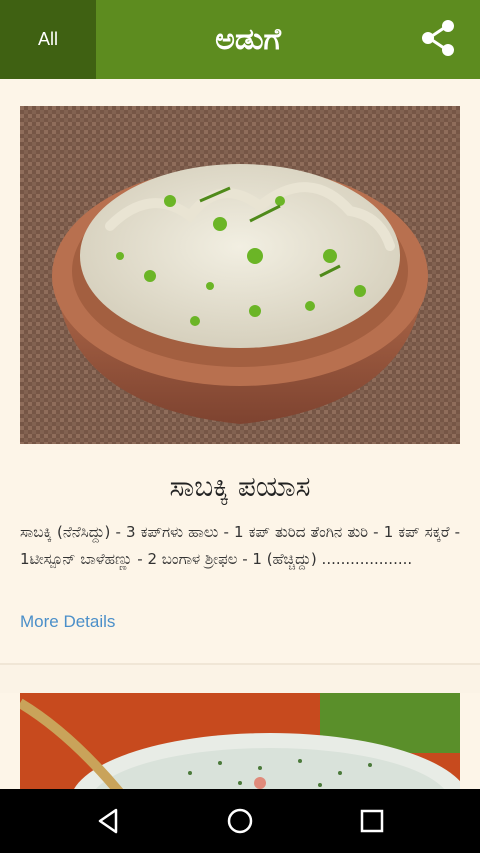 The height and width of the screenshot is (853, 480). I want to click on system-nav-bar, so click(240, 821).